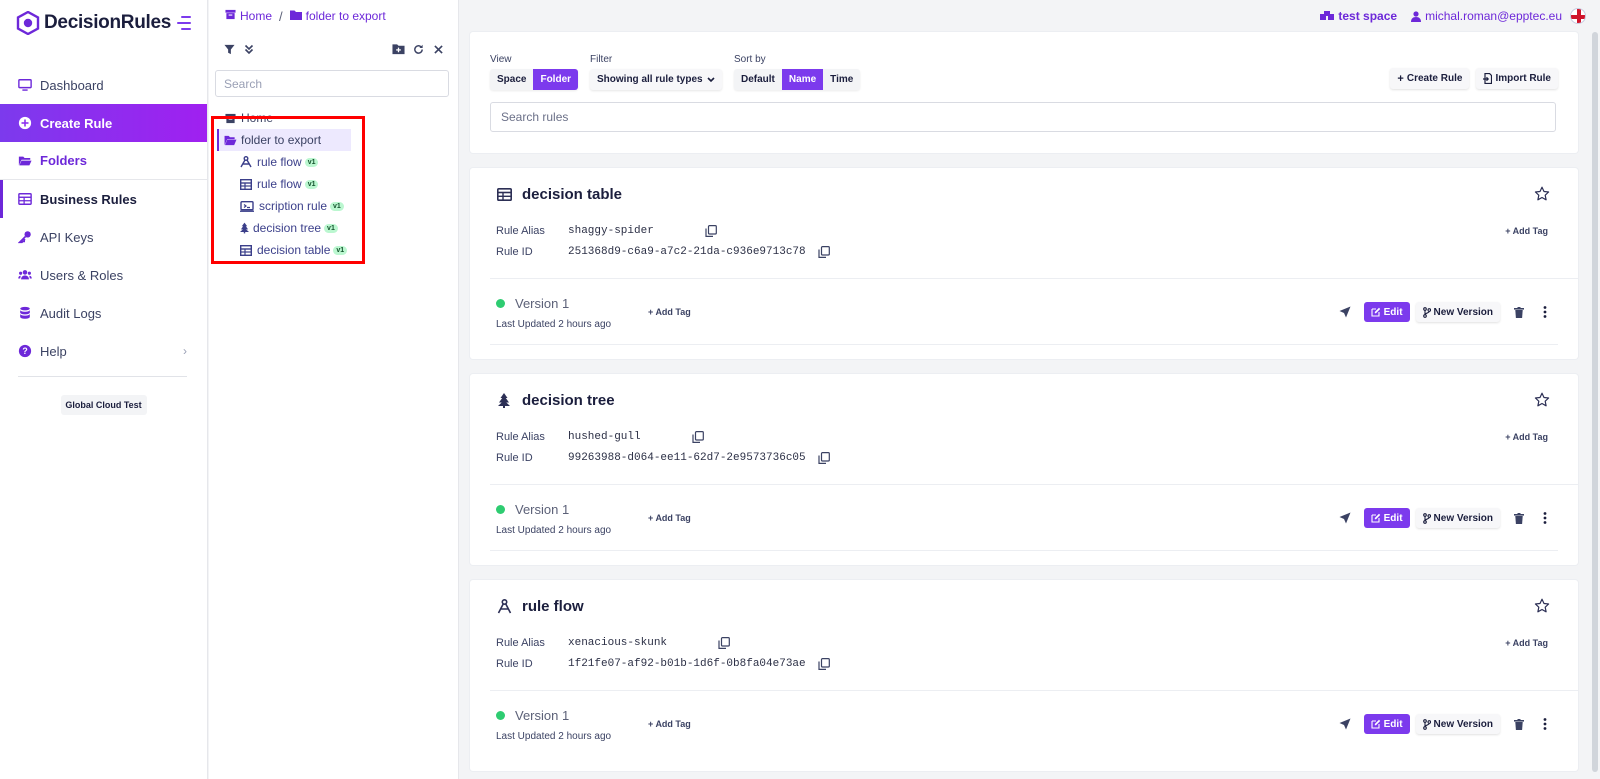 The image size is (1600, 779). Describe the element at coordinates (540, 606) in the screenshot. I see `rule-title: rule flow` at that location.